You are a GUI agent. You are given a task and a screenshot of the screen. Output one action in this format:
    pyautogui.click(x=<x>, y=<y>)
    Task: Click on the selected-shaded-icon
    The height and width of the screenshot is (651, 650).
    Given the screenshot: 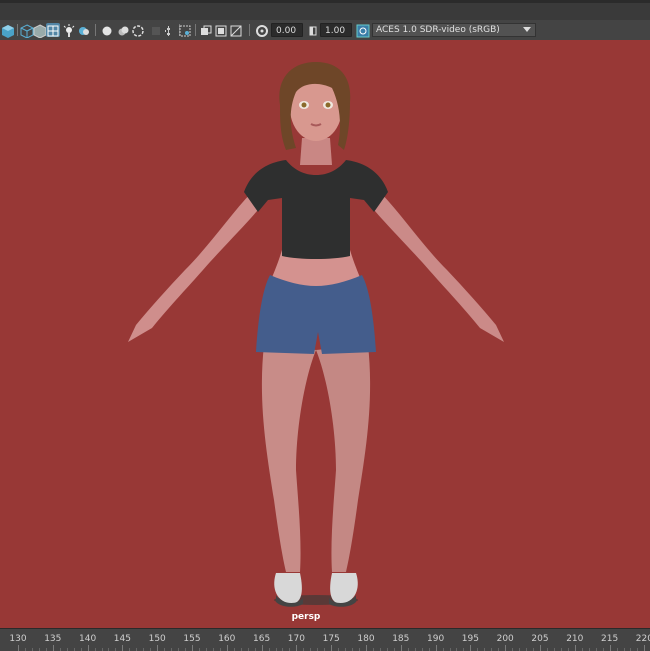 What is the action you would take?
    pyautogui.click(x=53, y=30)
    